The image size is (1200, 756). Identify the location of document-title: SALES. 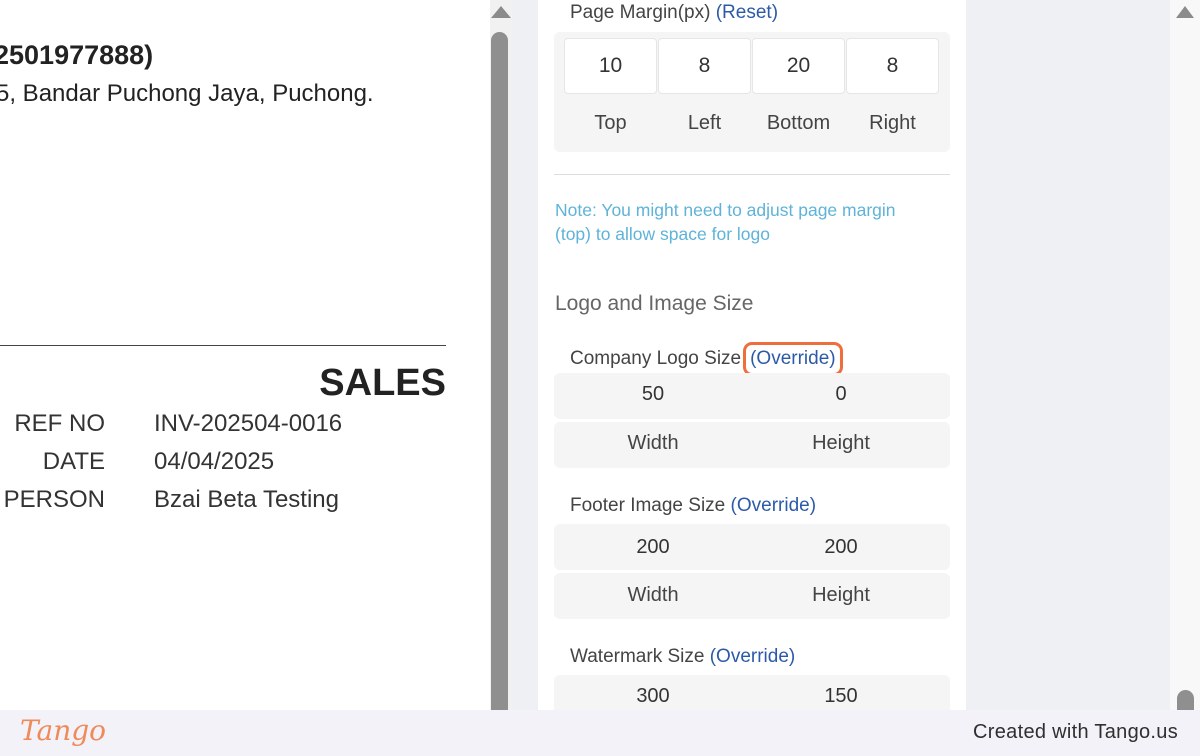
(382, 383).